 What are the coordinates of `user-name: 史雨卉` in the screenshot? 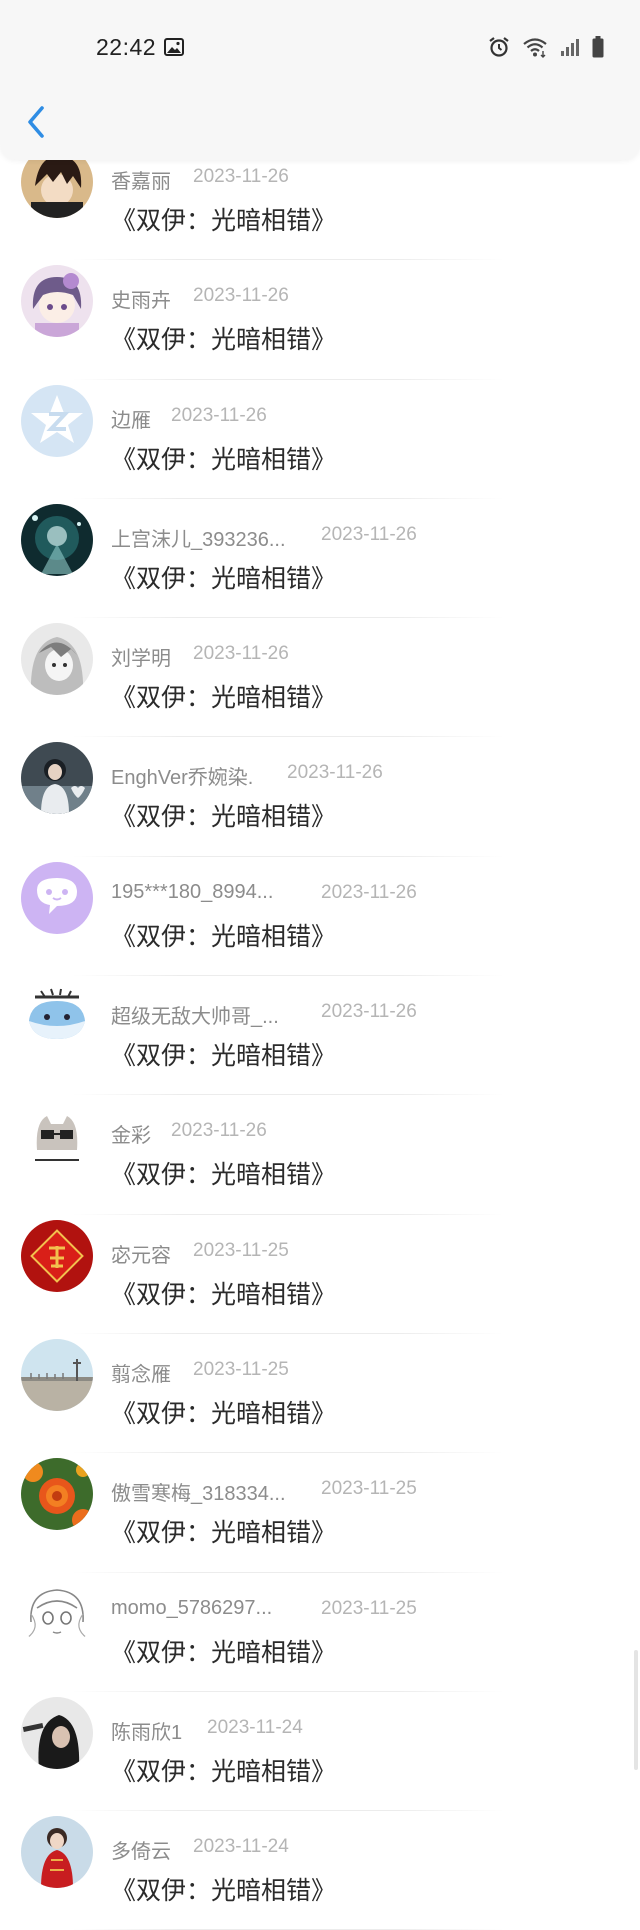 It's located at (141, 298).